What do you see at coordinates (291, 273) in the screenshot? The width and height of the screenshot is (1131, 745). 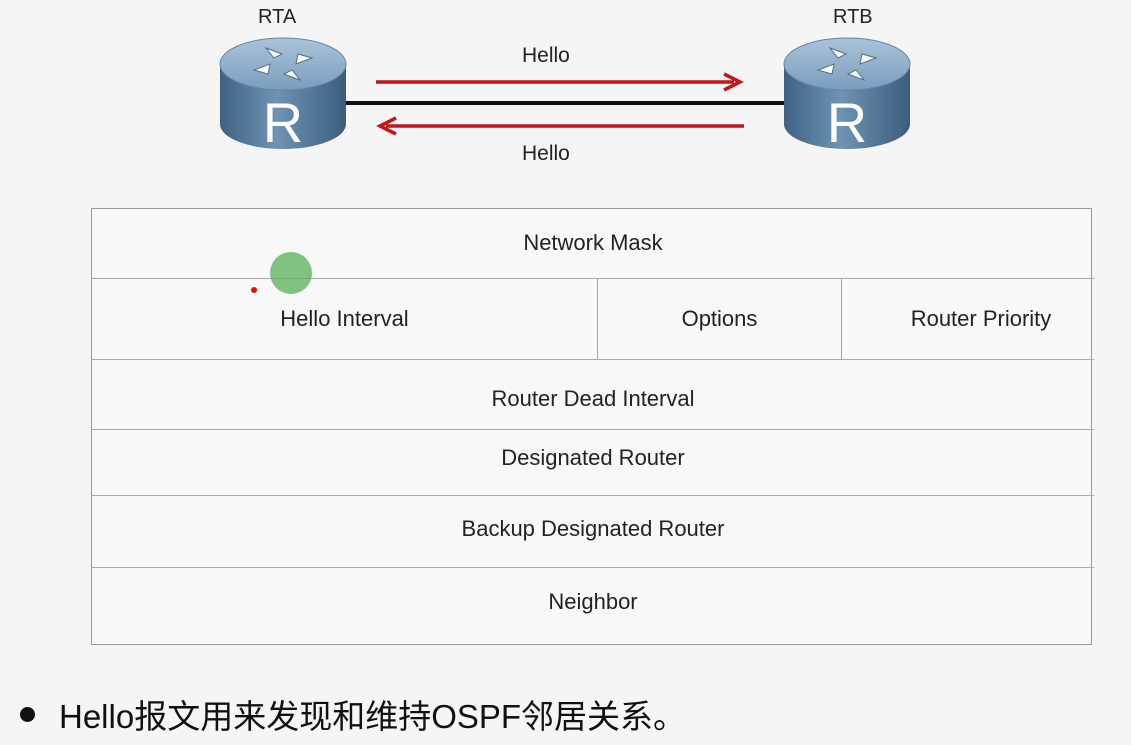 I see `cursor-highlight` at bounding box center [291, 273].